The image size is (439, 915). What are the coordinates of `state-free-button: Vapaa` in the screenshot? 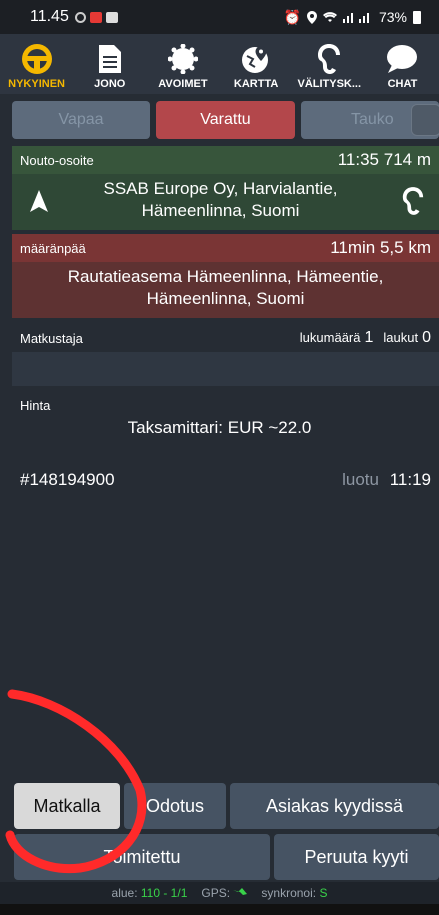 It's located at (81, 120).